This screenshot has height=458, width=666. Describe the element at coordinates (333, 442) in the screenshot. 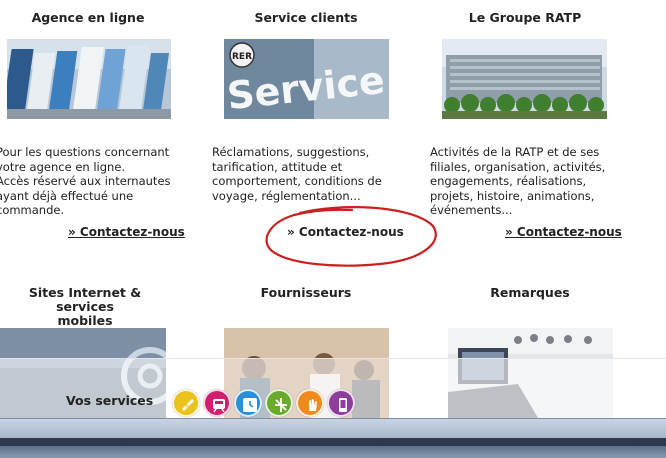

I see `browser-taskbar-strip` at that location.